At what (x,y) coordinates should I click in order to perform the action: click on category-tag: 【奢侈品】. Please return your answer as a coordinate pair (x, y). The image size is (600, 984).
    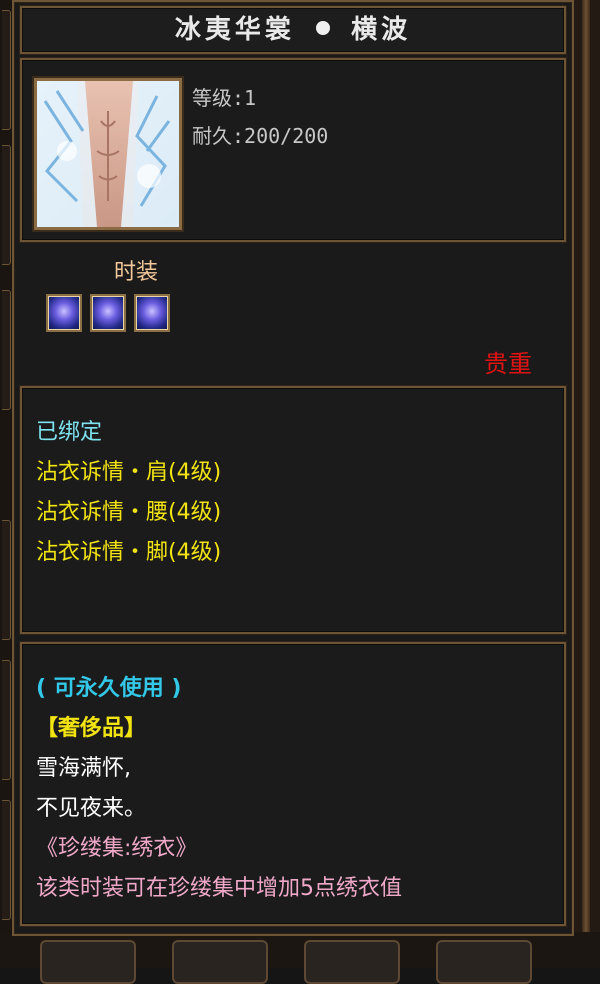
    Looking at the image, I should click on (91, 728).